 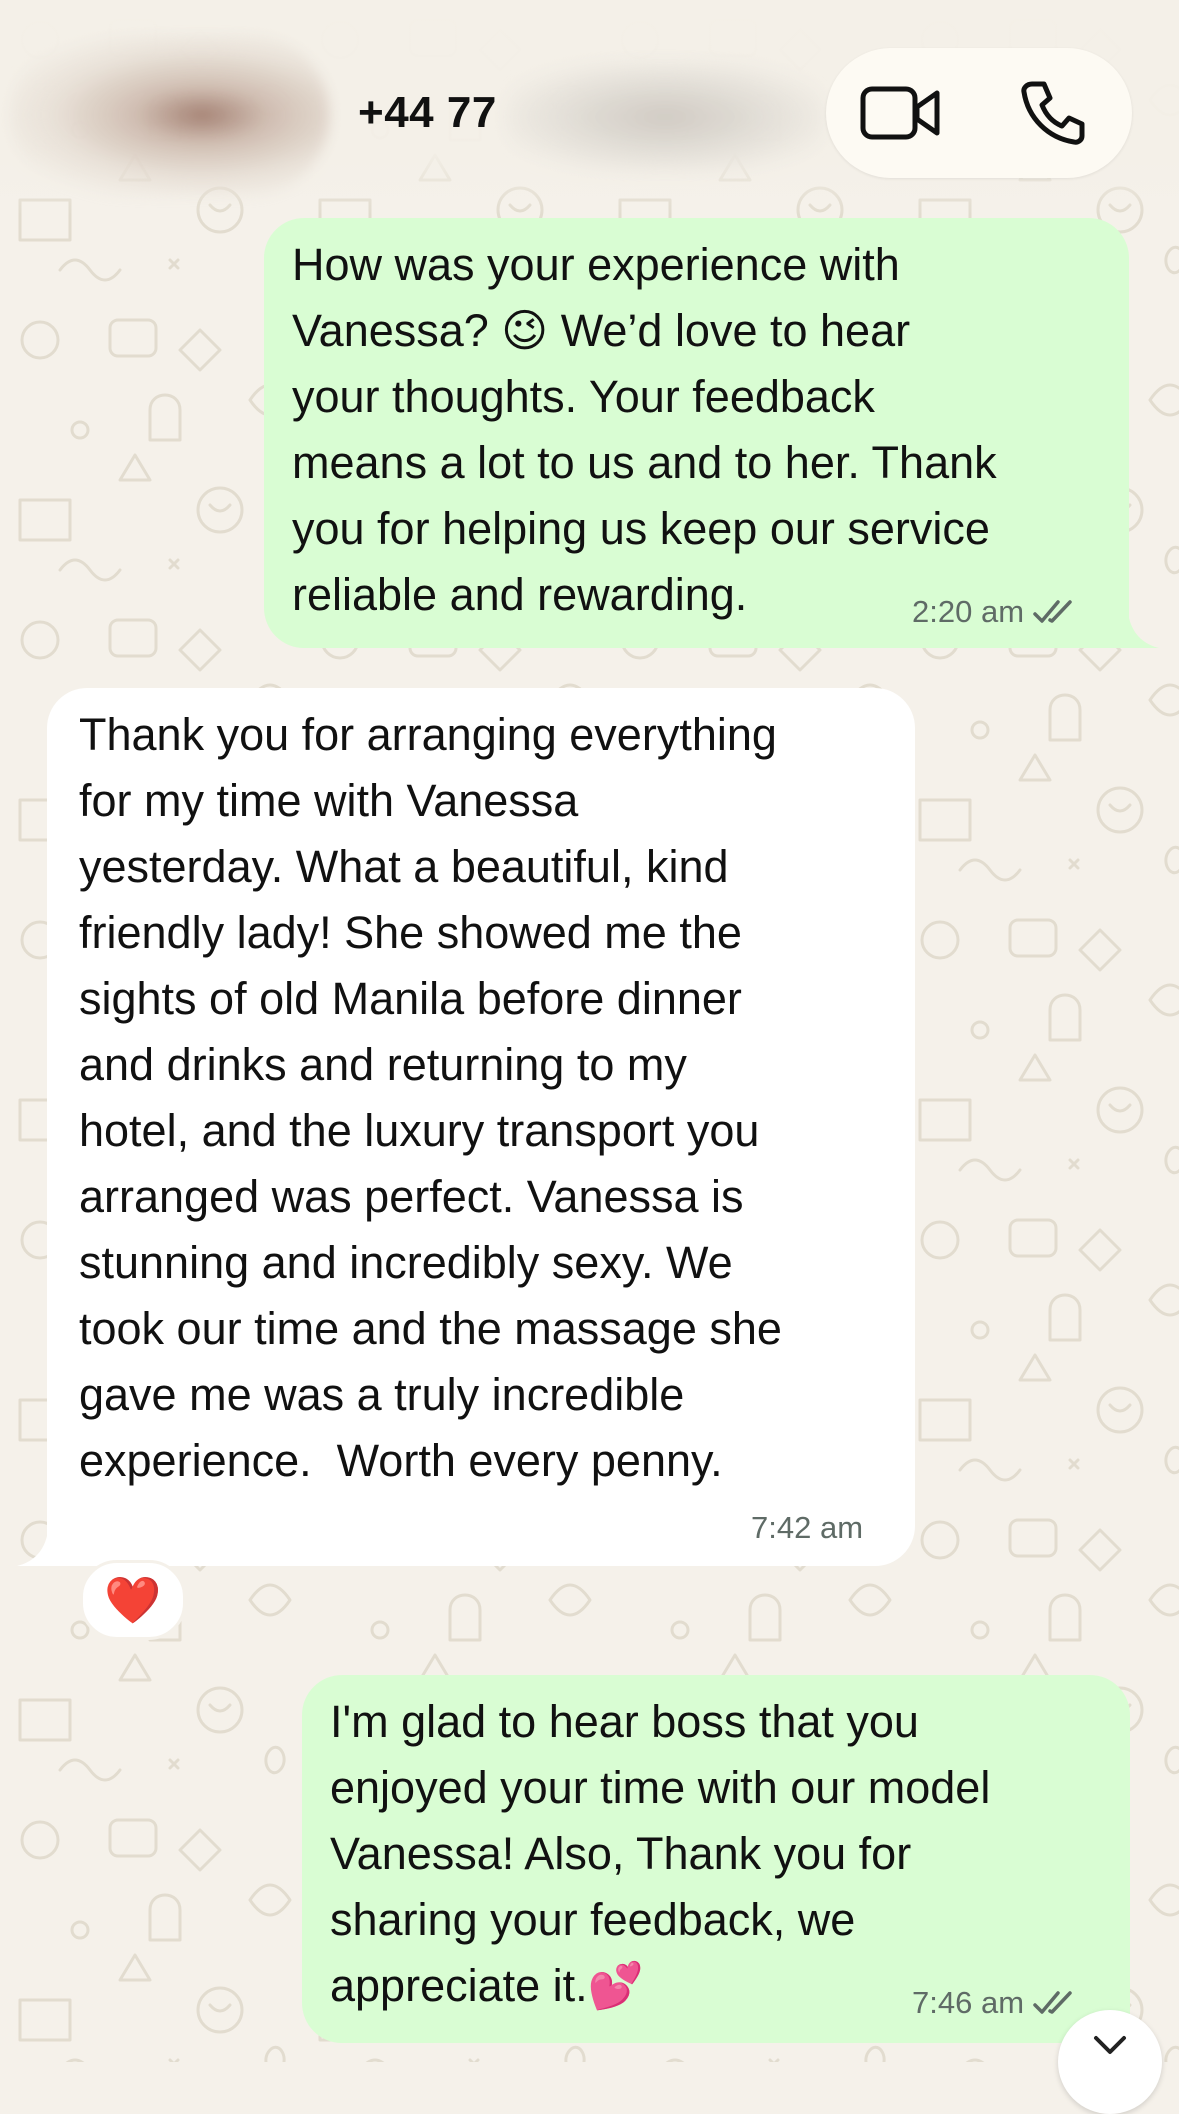 I want to click on message-line: How was your experience with, so click(x=596, y=264).